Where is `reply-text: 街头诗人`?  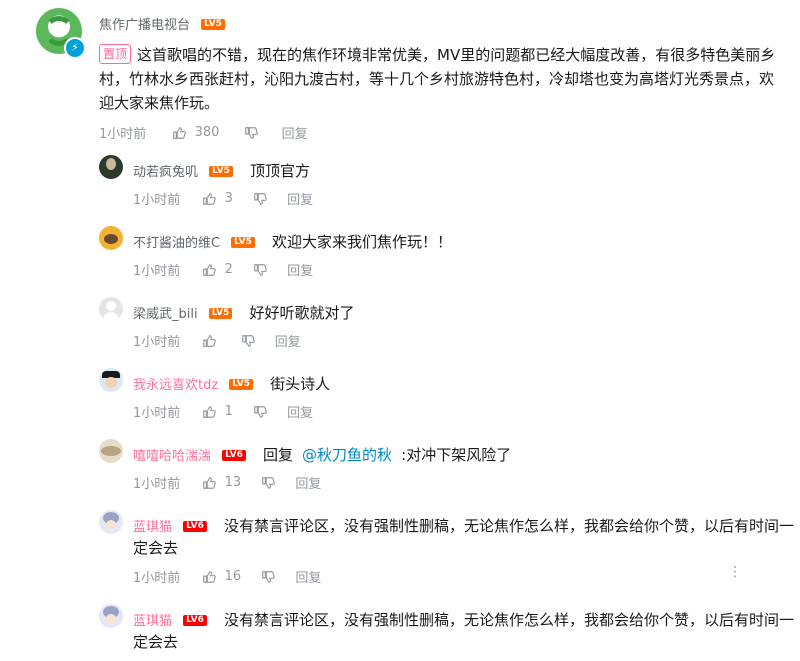
reply-text: 街头诗人 is located at coordinates (300, 384).